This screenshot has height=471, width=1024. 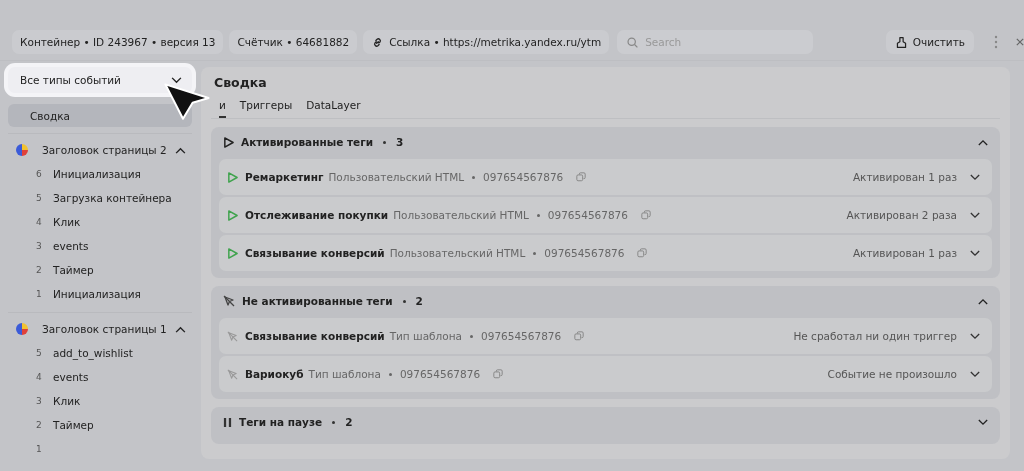 I want to click on search-icon, so click(x=633, y=42).